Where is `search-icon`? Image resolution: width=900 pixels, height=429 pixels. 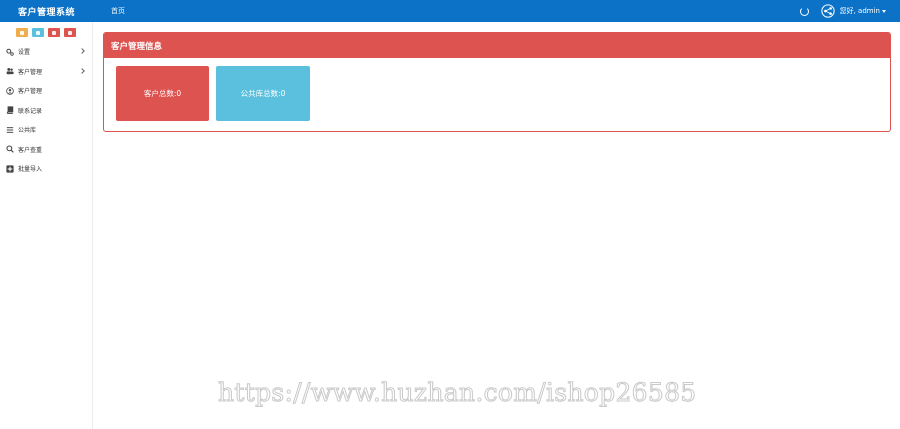 search-icon is located at coordinates (10, 149).